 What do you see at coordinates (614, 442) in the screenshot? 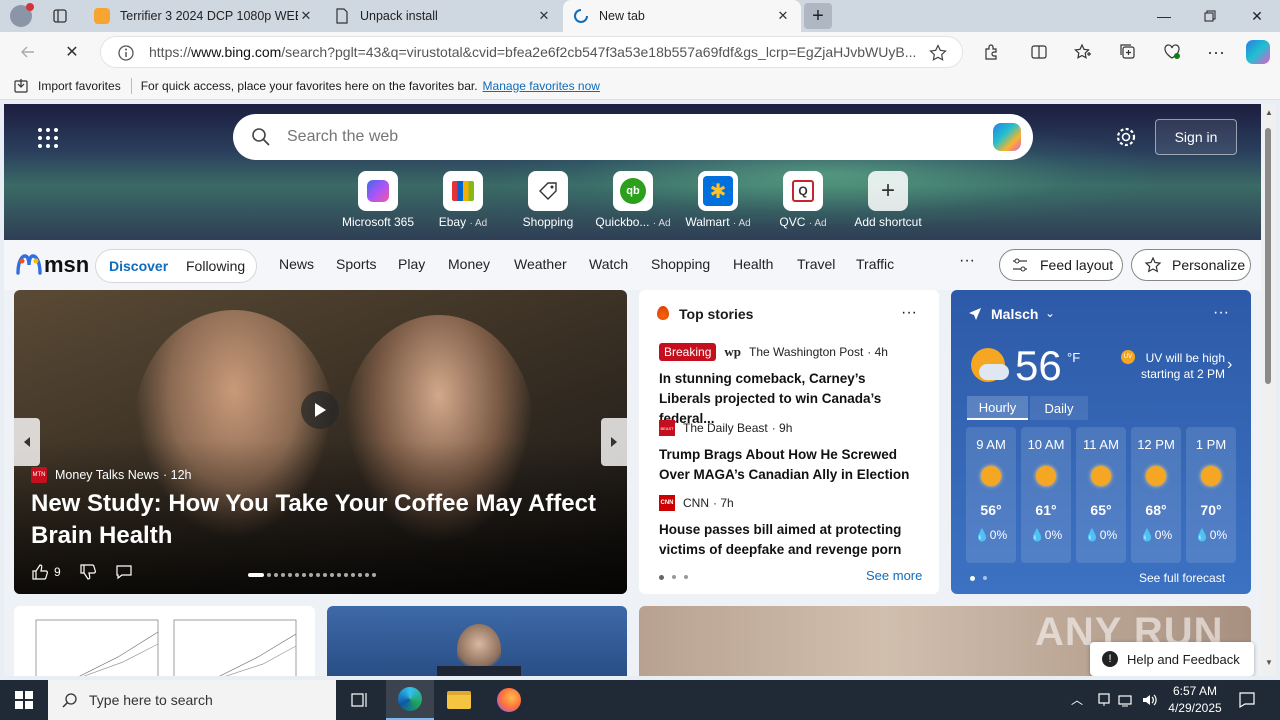
I see `carousel-next-button` at bounding box center [614, 442].